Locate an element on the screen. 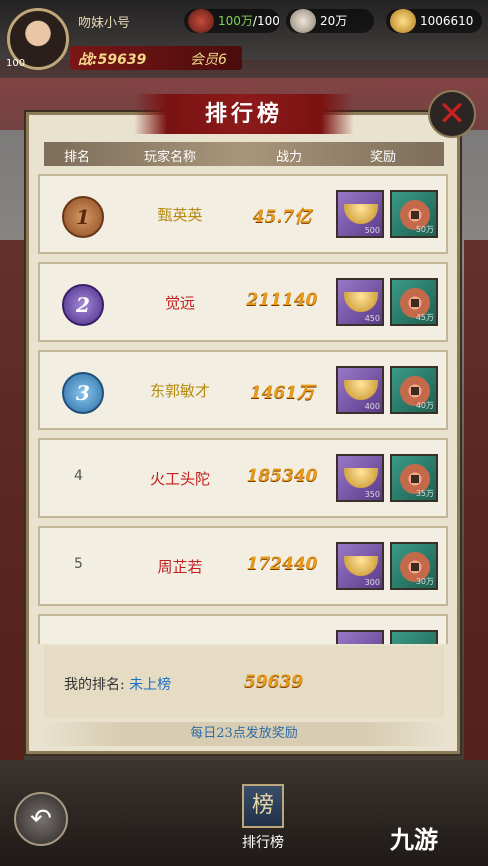 This screenshot has height=866, width=488. reward-qty: 50万 is located at coordinates (424, 229).